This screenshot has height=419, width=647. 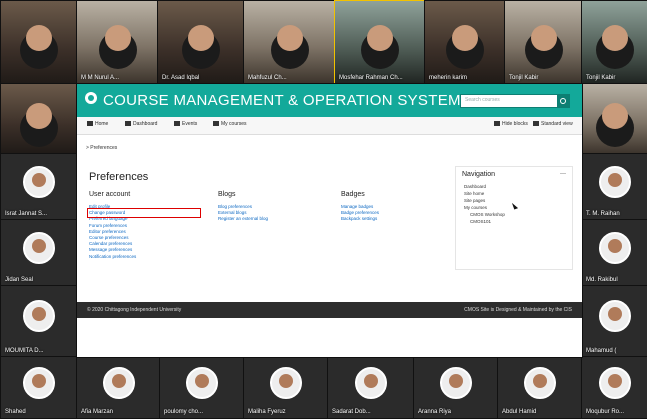 I want to click on minimize-block-icon: —, so click(x=563, y=174).